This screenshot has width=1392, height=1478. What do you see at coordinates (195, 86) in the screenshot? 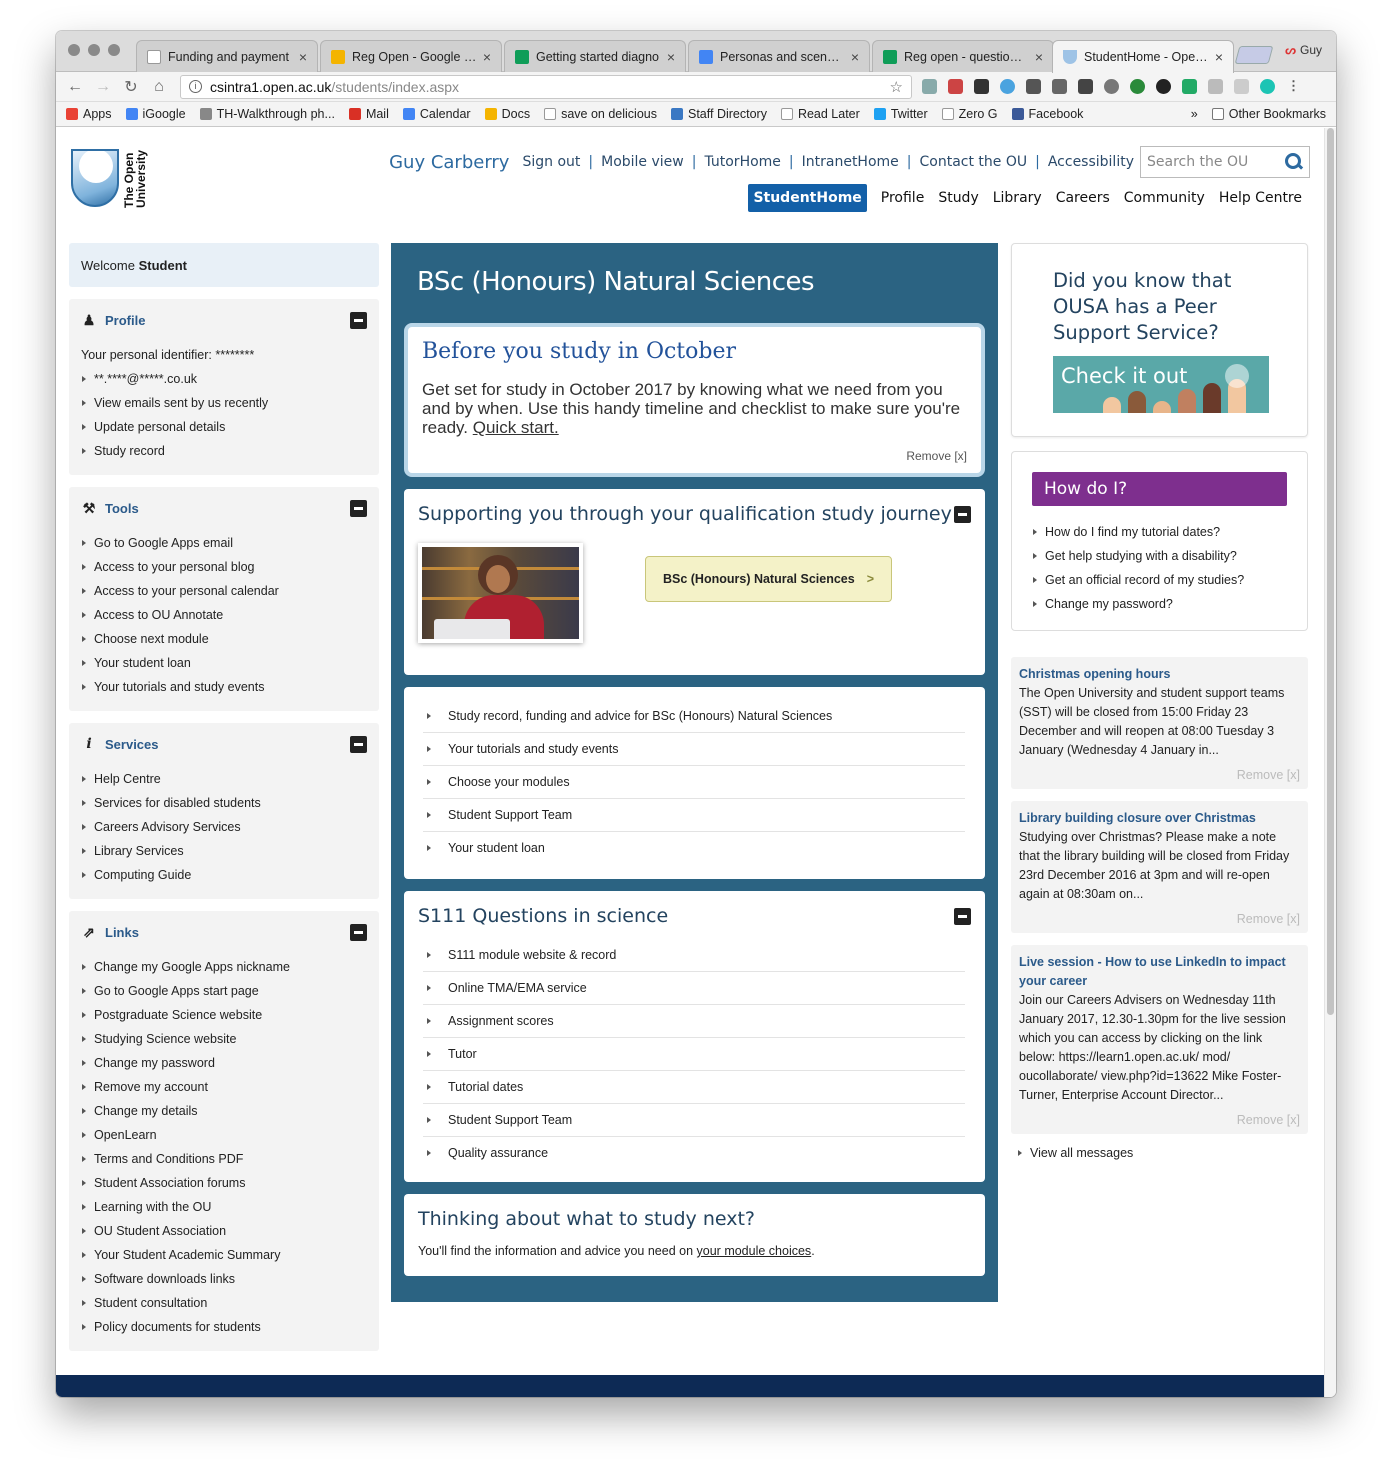
I see `info-icon: i` at bounding box center [195, 86].